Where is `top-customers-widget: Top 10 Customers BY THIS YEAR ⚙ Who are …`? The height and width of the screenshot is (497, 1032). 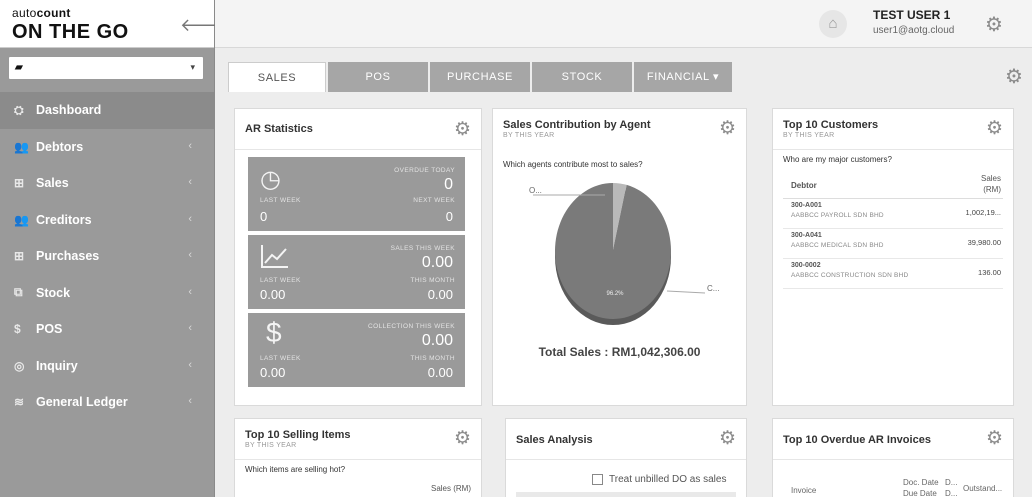
top-customers-widget: Top 10 Customers BY THIS YEAR ⚙ Who are … is located at coordinates (893, 257).